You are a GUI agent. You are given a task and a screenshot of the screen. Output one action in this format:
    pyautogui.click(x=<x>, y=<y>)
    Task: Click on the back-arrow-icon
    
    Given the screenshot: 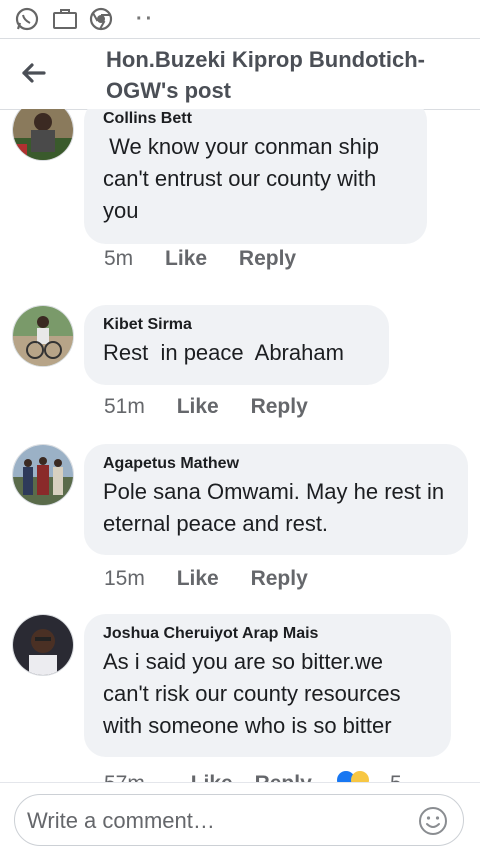 What is the action you would take?
    pyautogui.click(x=34, y=73)
    